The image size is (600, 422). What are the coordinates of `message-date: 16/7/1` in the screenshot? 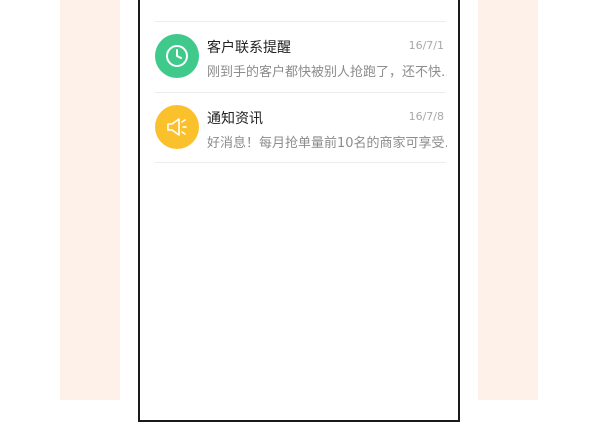 It's located at (426, 45).